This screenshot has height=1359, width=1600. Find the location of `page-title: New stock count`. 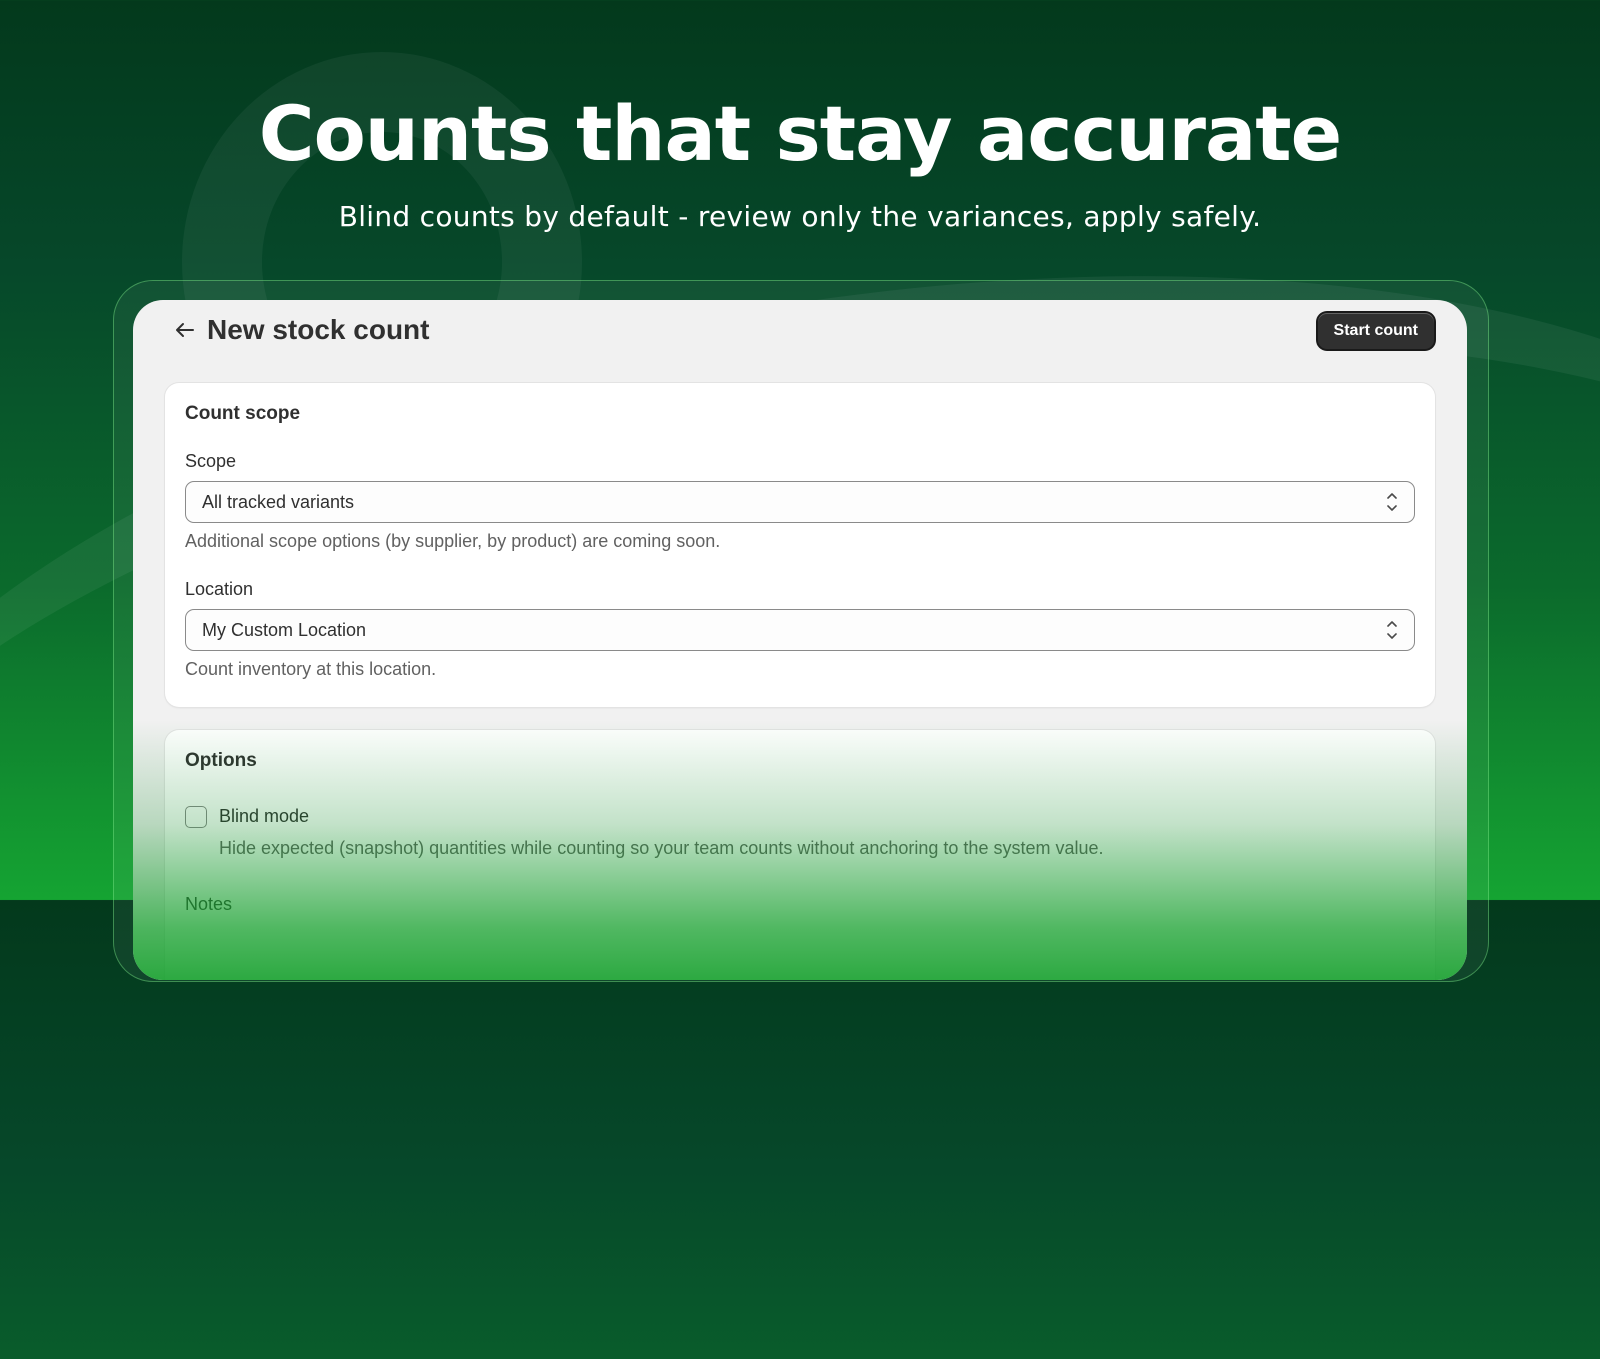

page-title: New stock count is located at coordinates (318, 329).